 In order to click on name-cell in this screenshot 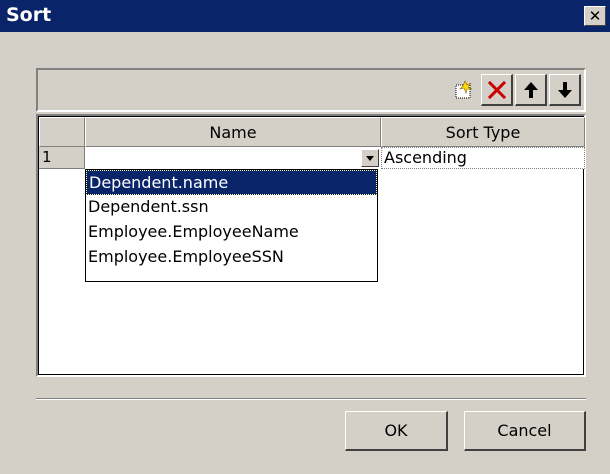, I will do `click(233, 158)`.